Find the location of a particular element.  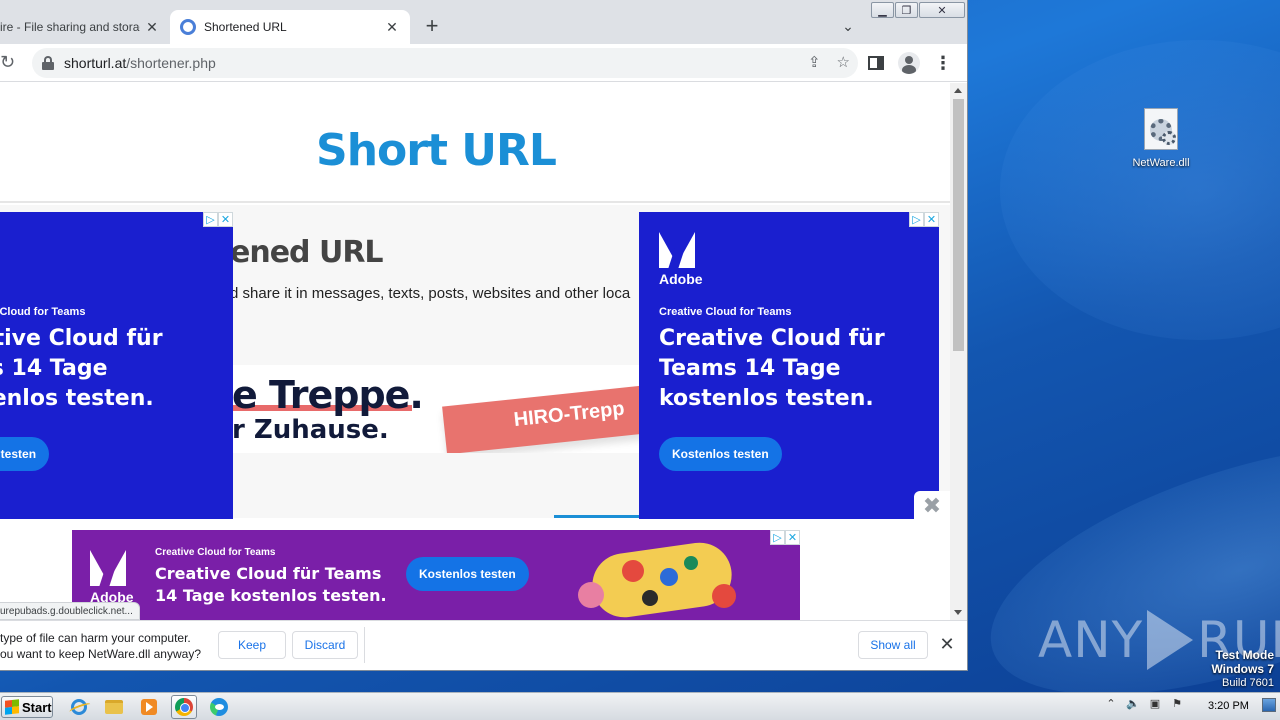

divider is located at coordinates (364, 645).